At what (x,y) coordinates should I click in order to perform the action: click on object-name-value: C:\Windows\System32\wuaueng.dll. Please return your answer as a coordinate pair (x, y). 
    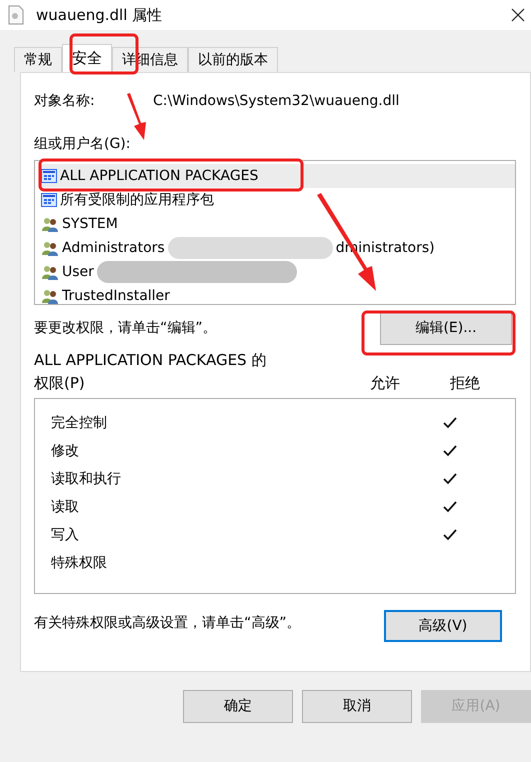
    Looking at the image, I should click on (276, 101).